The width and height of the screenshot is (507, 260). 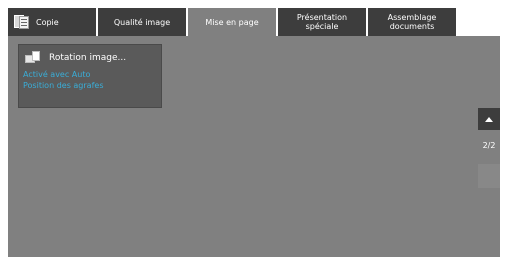 I want to click on tab-label-special-presentation: Présentation spéciale, so click(x=322, y=22).